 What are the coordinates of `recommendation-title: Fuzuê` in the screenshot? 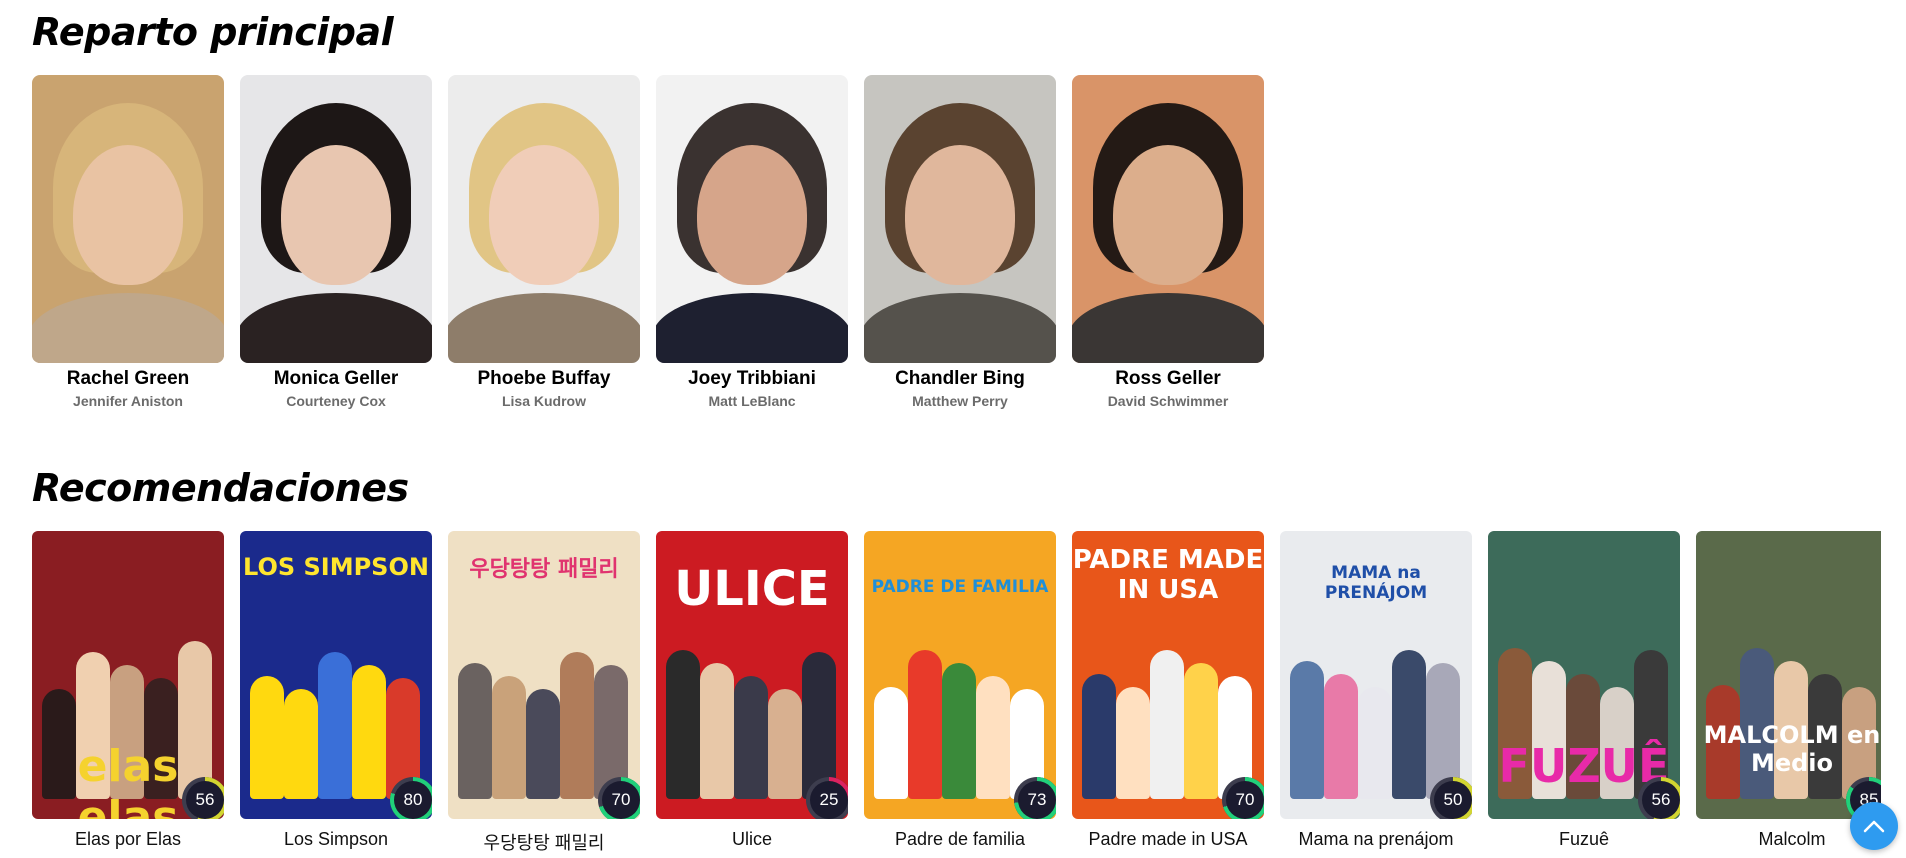 It's located at (1584, 839).